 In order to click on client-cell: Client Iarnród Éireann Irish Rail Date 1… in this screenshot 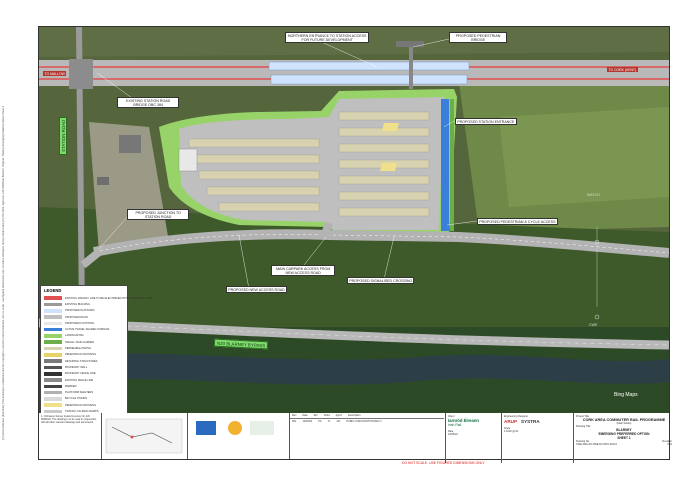, I will do `click(474, 438)`.